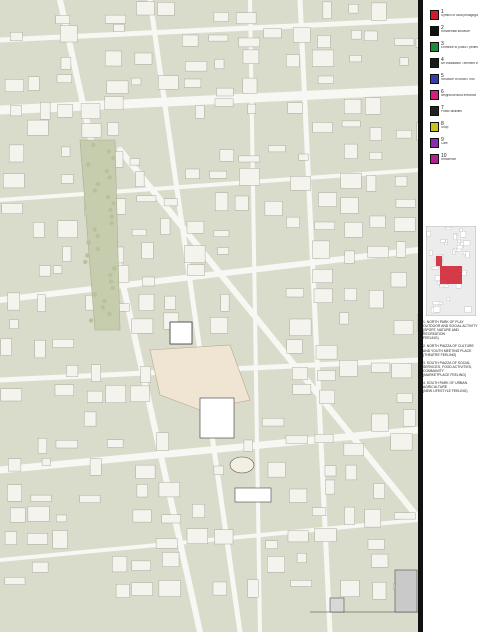 The height and width of the screenshot is (632, 478). I want to click on arena, so click(242, 465).